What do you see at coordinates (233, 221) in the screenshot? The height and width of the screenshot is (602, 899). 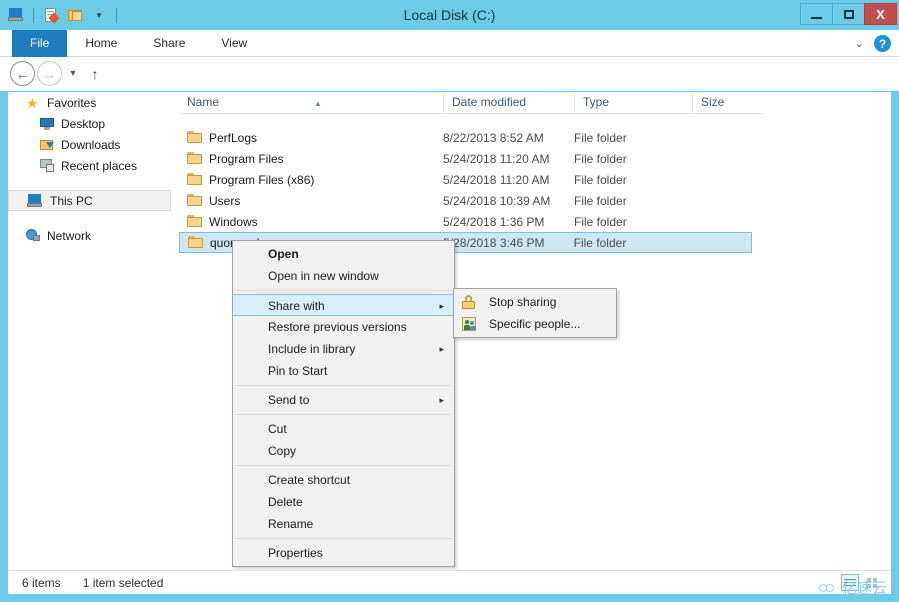 I see `file-name-label: Windows` at bounding box center [233, 221].